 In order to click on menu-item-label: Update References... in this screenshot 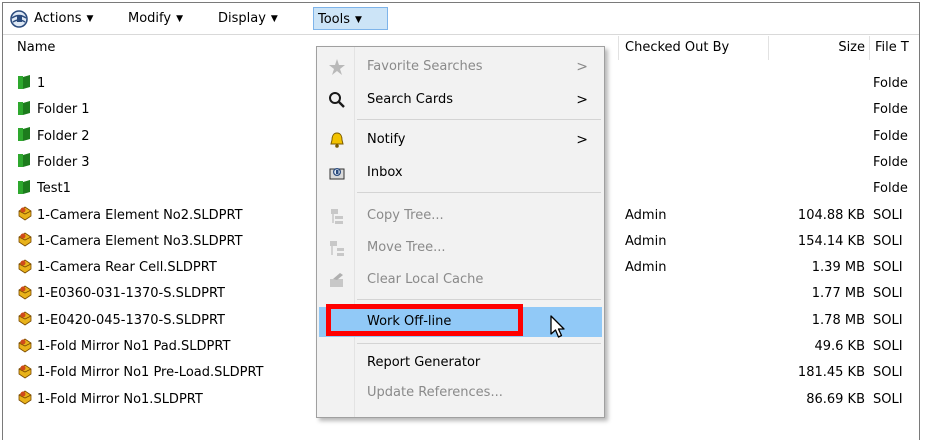, I will do `click(435, 392)`.